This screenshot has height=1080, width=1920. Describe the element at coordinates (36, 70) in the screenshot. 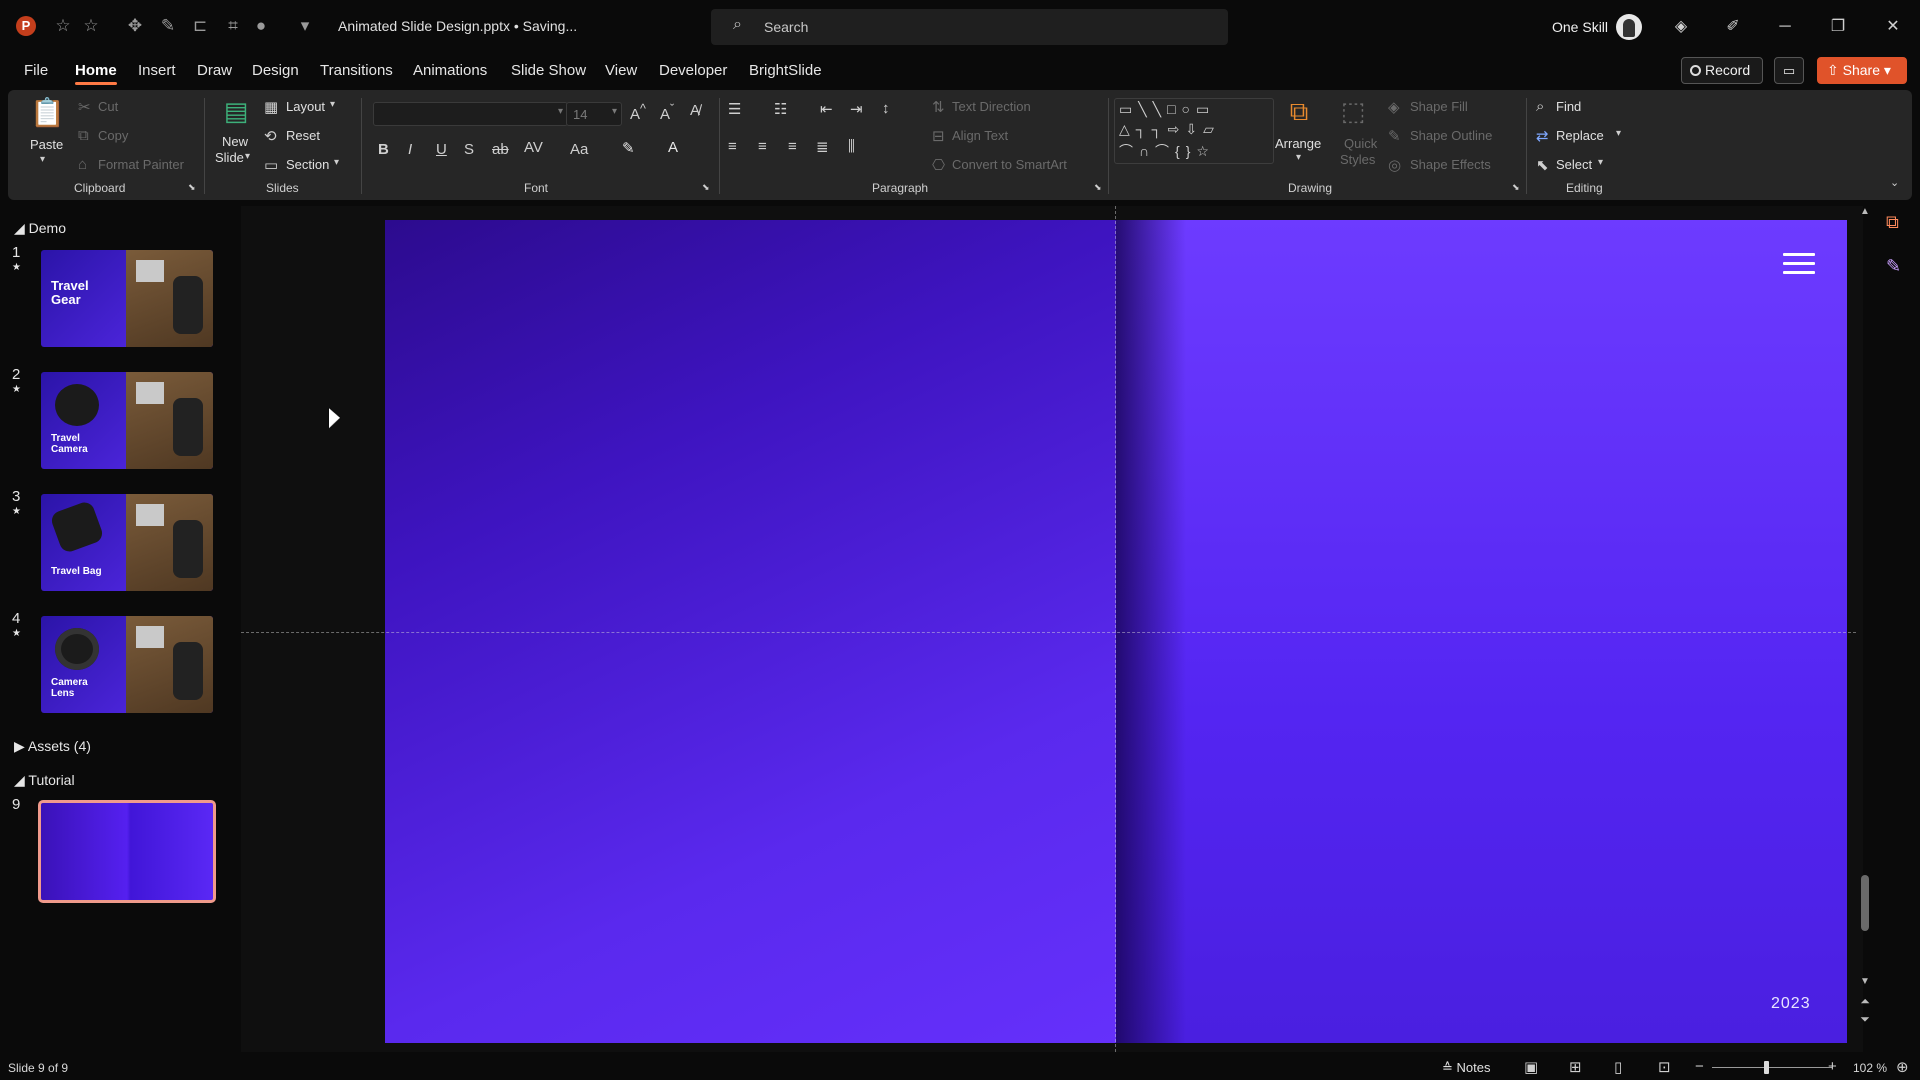

I see `tab-file: File` at that location.